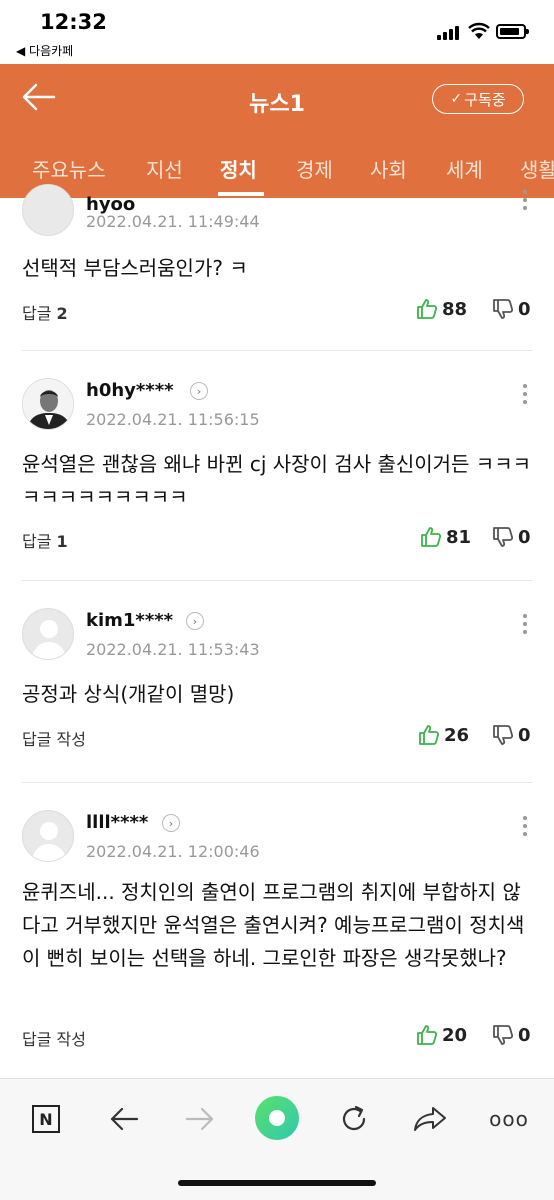  Describe the element at coordinates (173, 419) in the screenshot. I see `comment-date: 2022.04.21. 11:56:15` at that location.